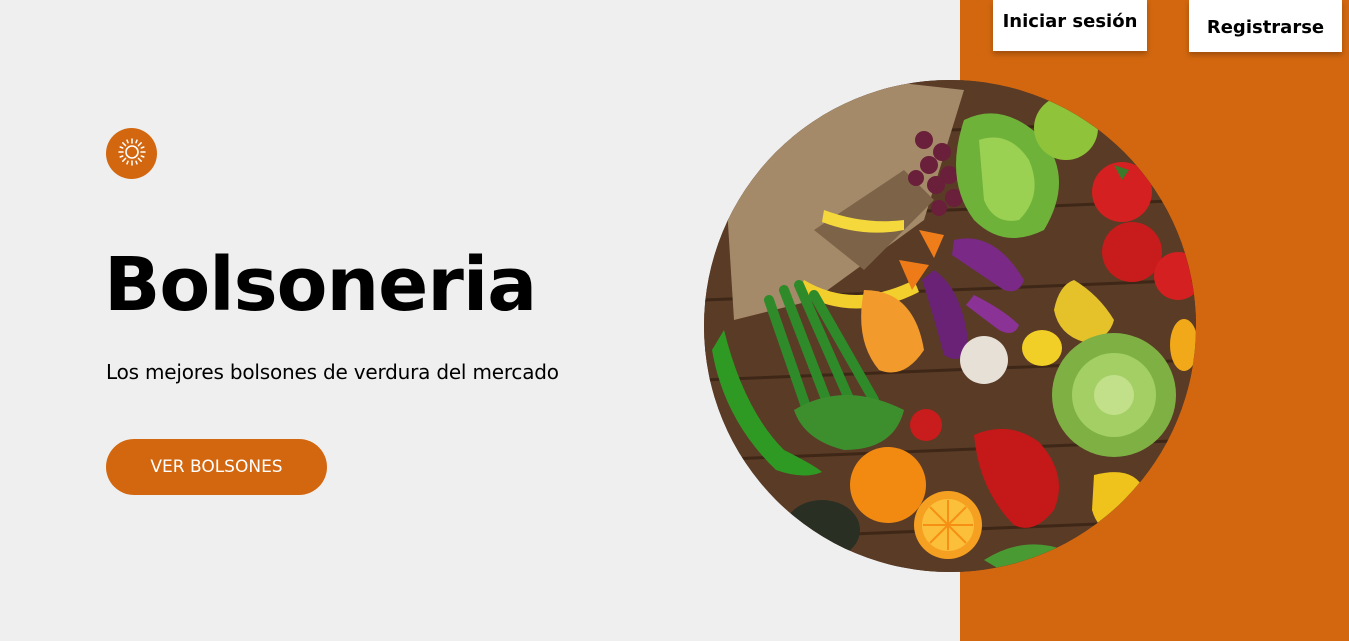 This screenshot has width=1349, height=641. What do you see at coordinates (320, 285) in the screenshot?
I see `brand-title: Bolsoneria` at bounding box center [320, 285].